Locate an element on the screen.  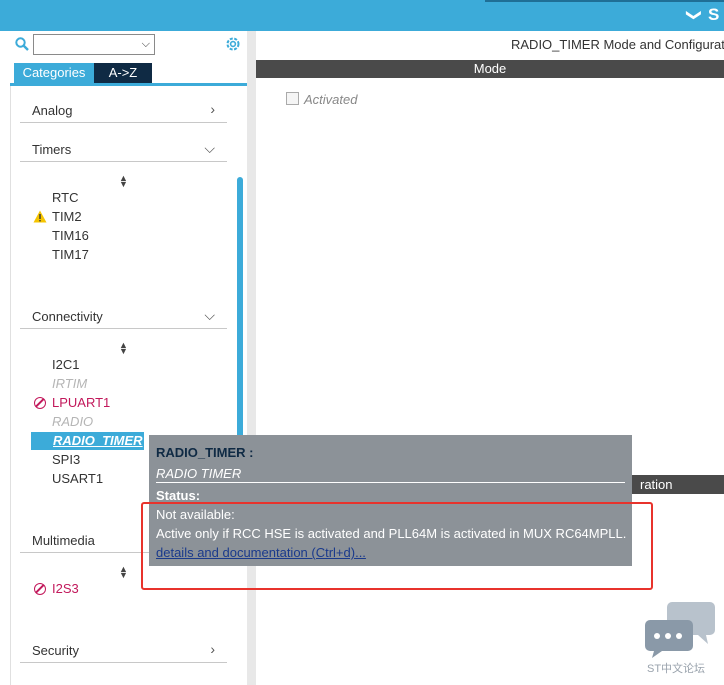
list-item-i2s3: I2S3 is located at coordinates (65, 588).